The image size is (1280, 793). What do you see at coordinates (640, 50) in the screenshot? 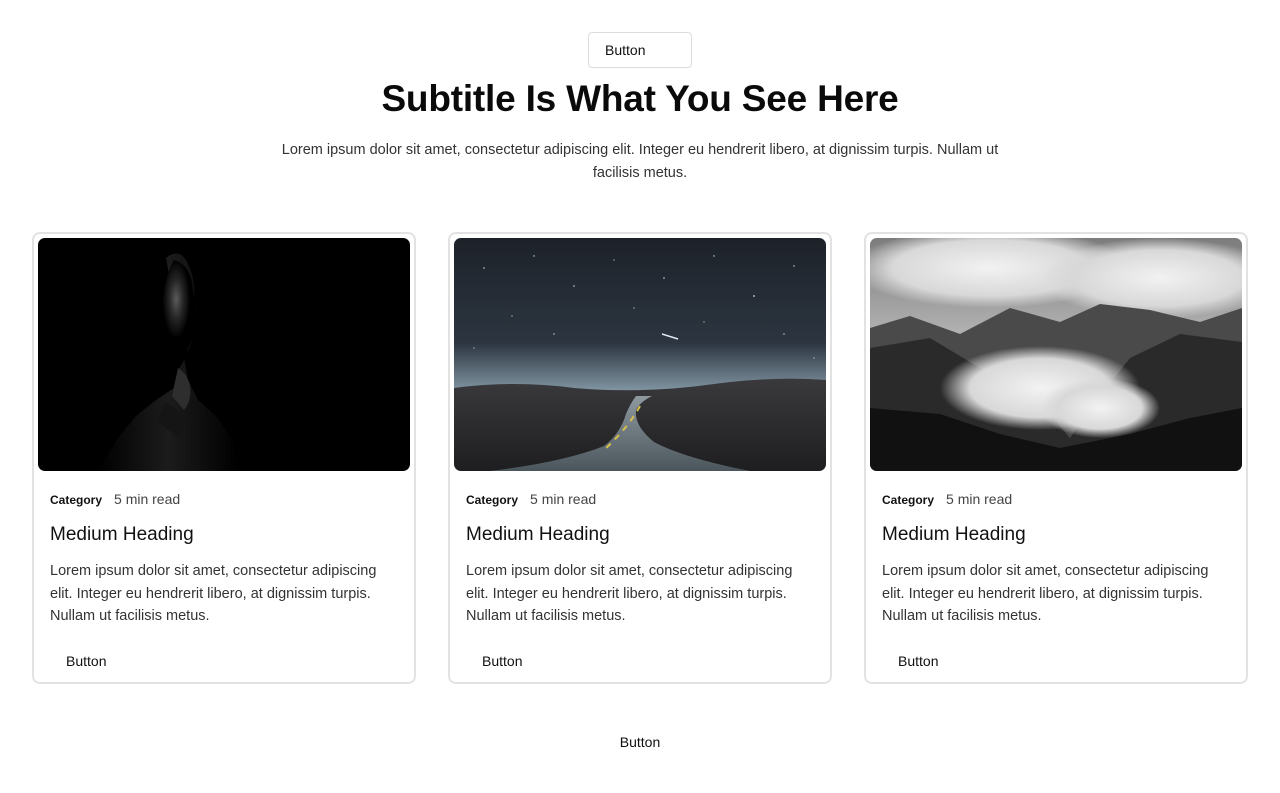
I see `top-button: Button` at bounding box center [640, 50].